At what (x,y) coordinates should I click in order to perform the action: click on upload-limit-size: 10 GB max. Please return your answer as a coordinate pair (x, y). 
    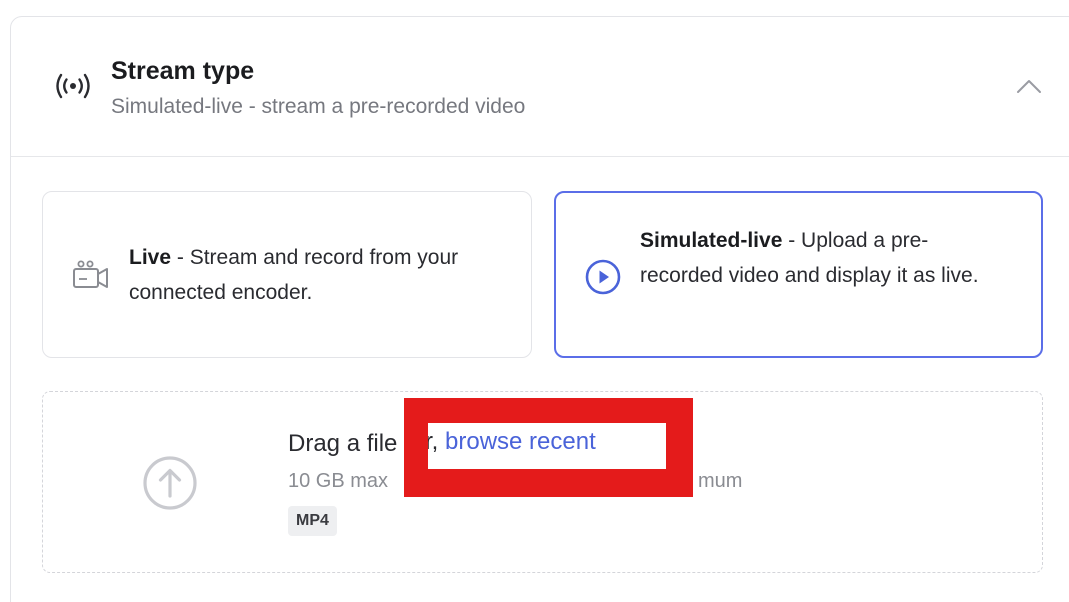
    Looking at the image, I should click on (338, 481).